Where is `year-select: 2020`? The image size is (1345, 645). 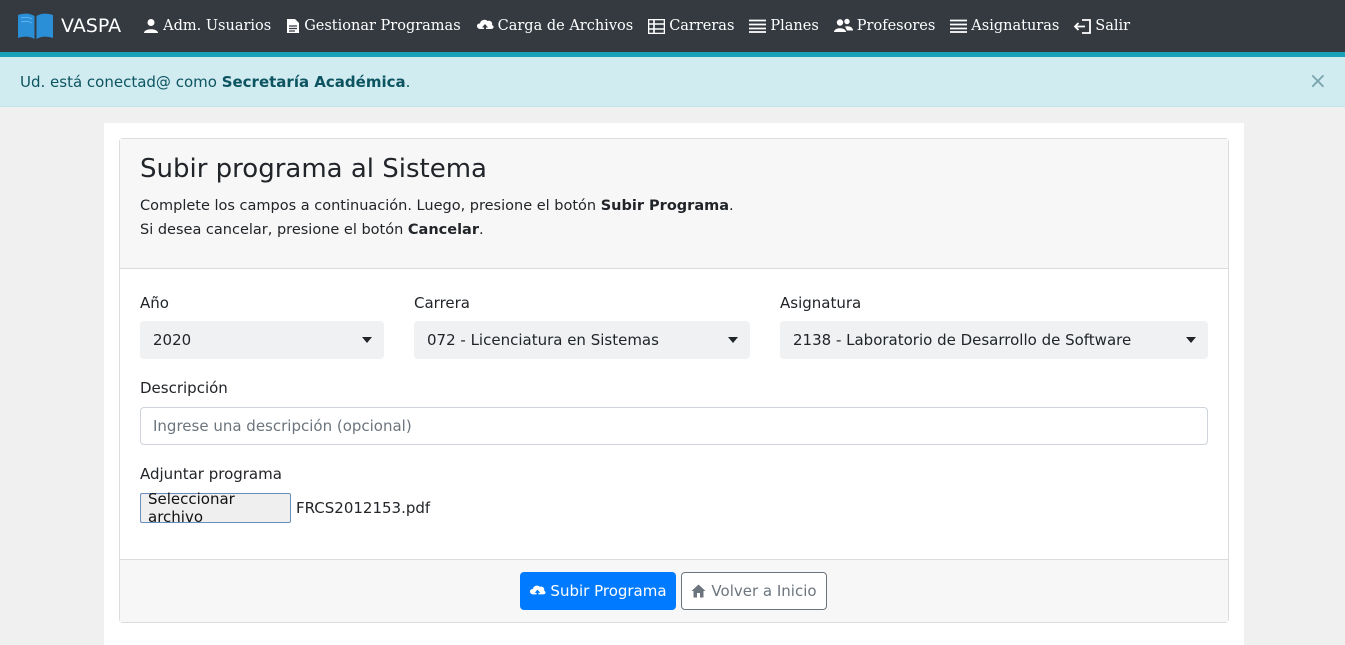 year-select: 2020 is located at coordinates (262, 340).